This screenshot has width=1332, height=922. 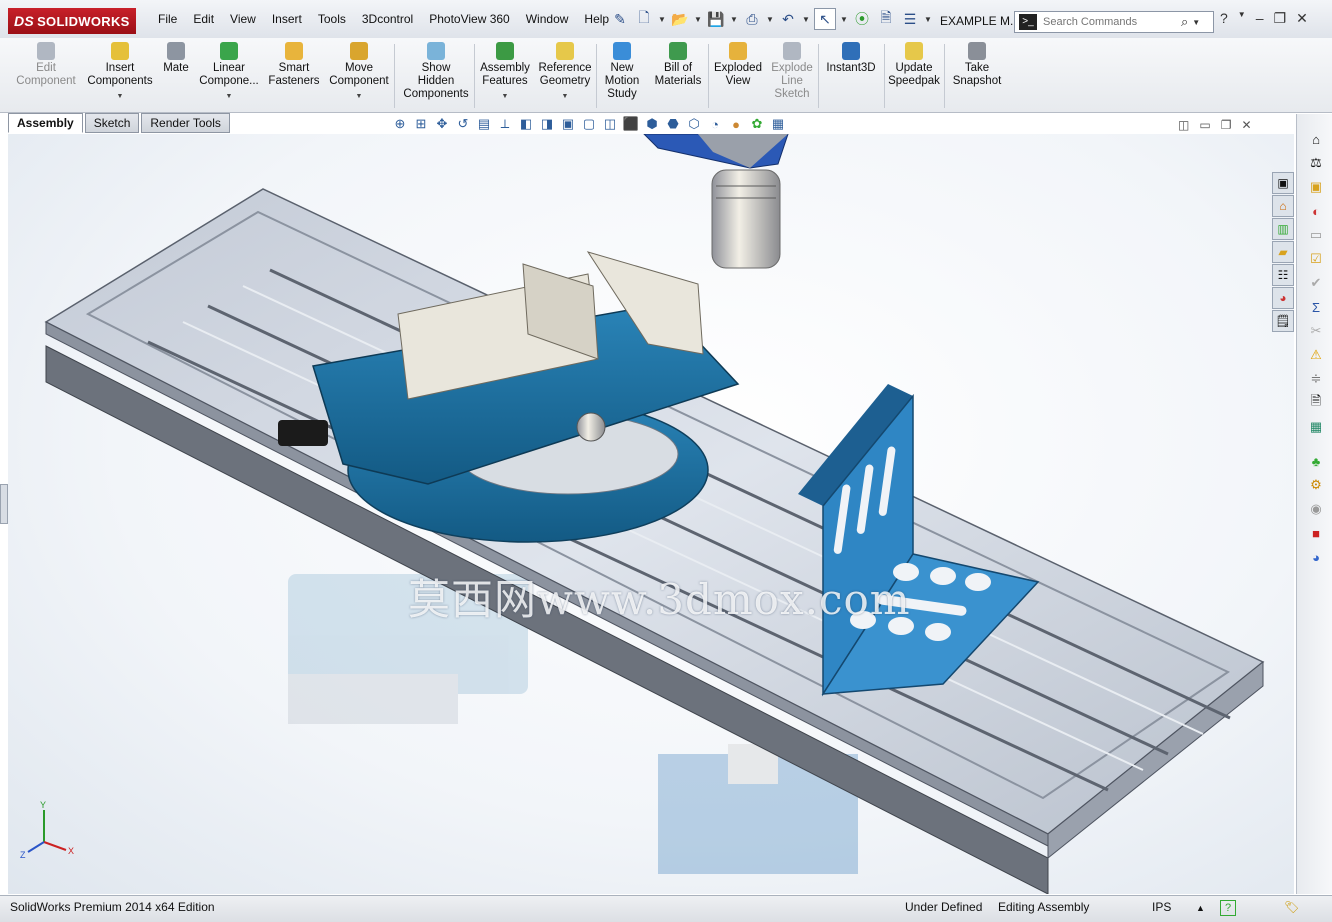 What do you see at coordinates (547, 19) in the screenshot?
I see `menu-window: Window` at bounding box center [547, 19].